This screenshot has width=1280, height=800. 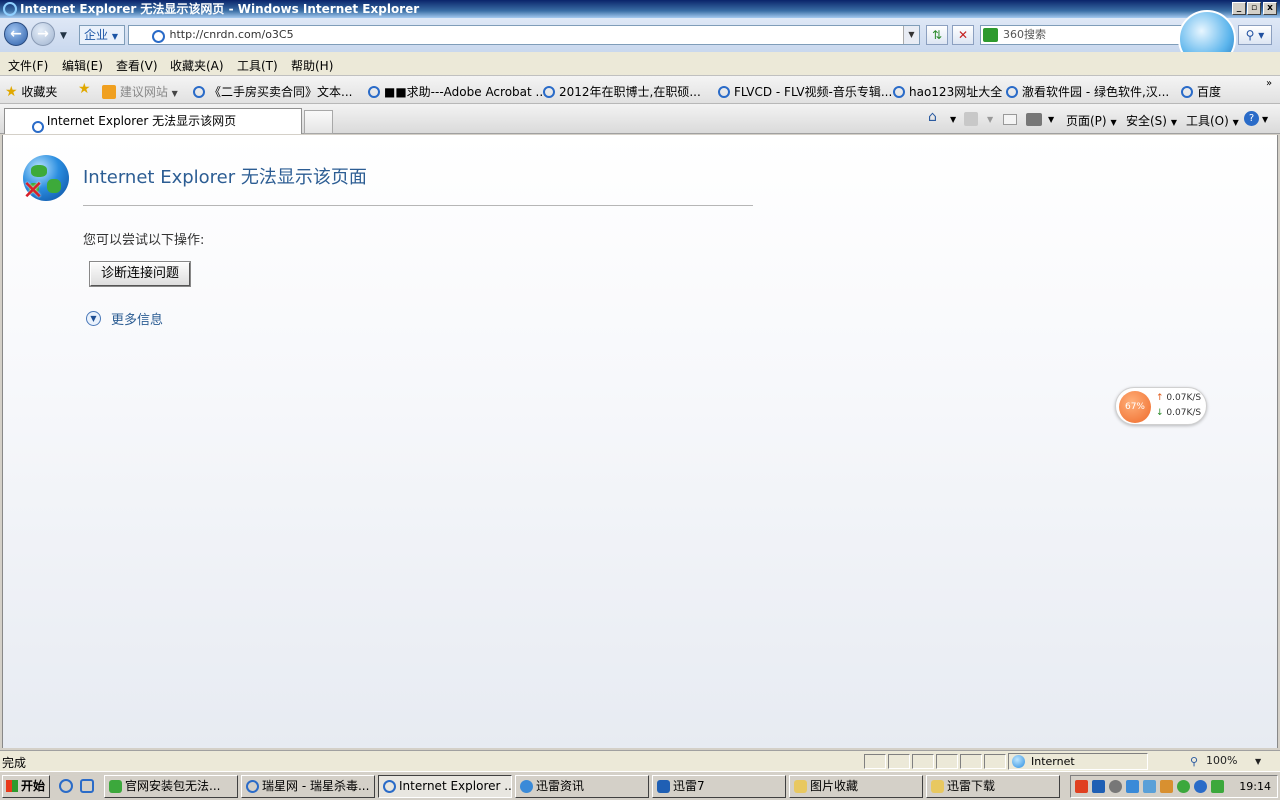 I want to click on start-button: 开始, so click(x=26, y=786).